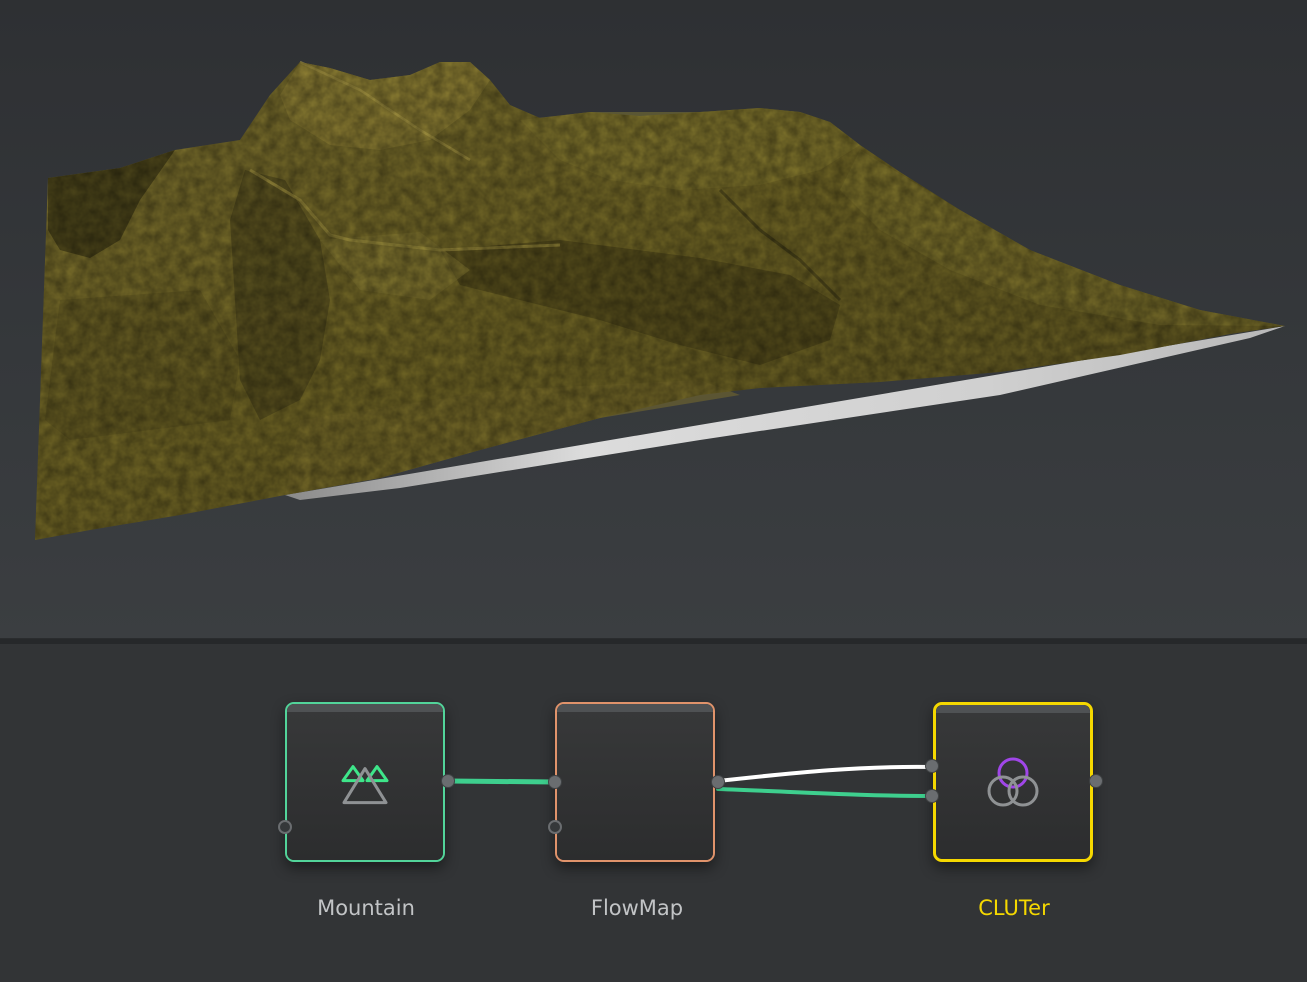  What do you see at coordinates (637, 908) in the screenshot?
I see `node-label-flowmap: FlowMap` at bounding box center [637, 908].